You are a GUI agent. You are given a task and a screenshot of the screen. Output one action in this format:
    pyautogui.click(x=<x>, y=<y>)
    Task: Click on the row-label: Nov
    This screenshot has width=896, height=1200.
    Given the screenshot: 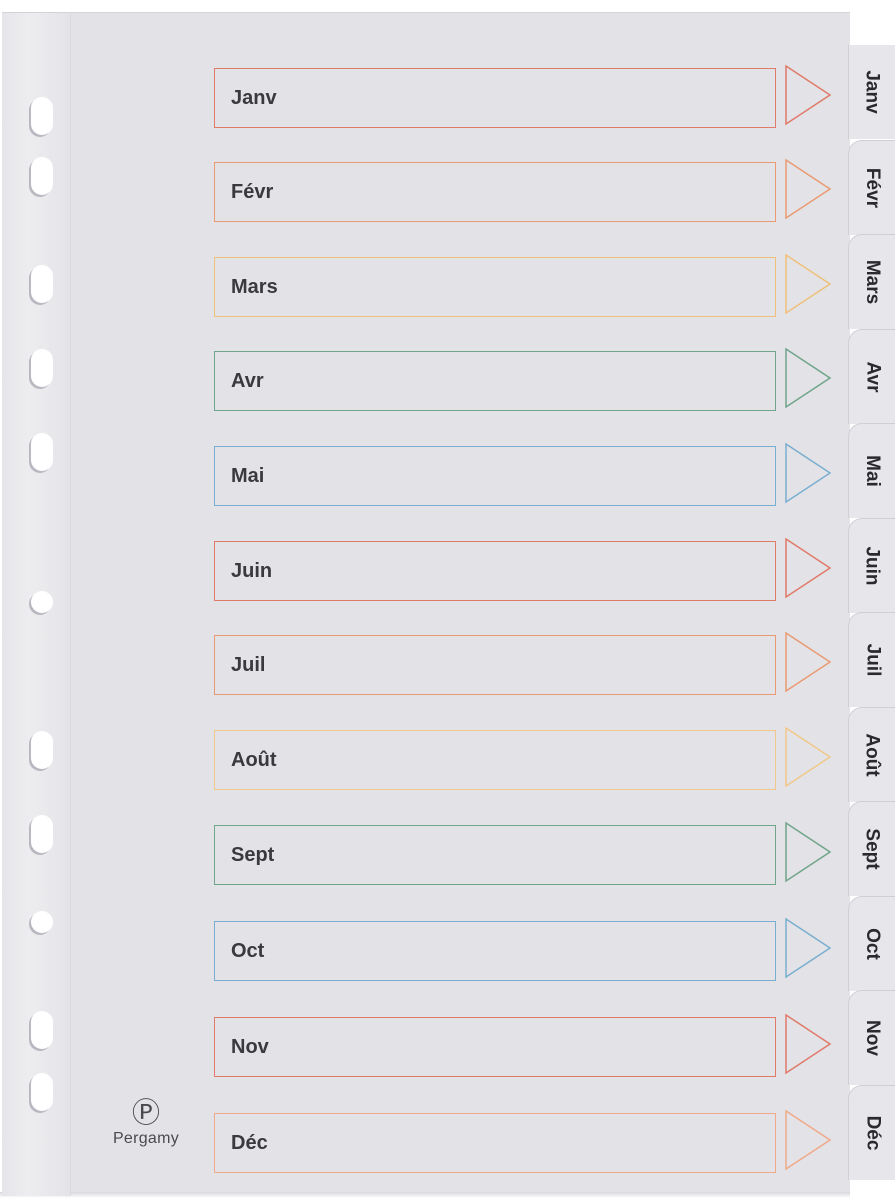 What is the action you would take?
    pyautogui.click(x=250, y=1046)
    